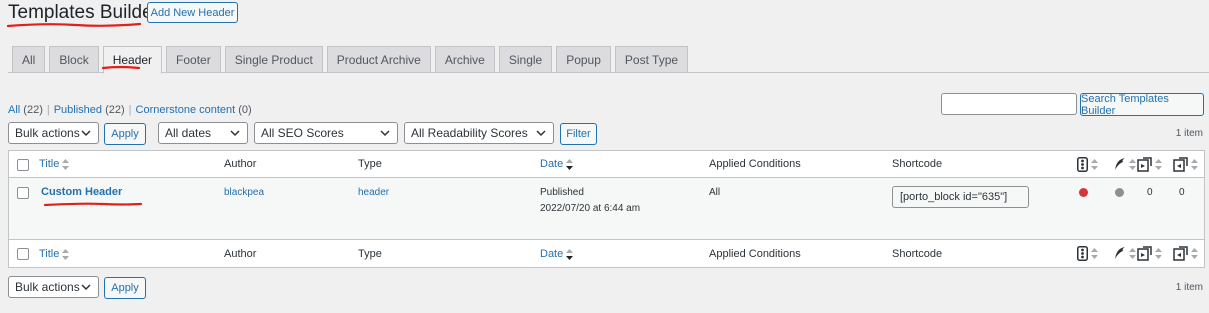 The image size is (1209, 313). Describe the element at coordinates (23, 165) in the screenshot. I see `select-all-checkbox` at that location.